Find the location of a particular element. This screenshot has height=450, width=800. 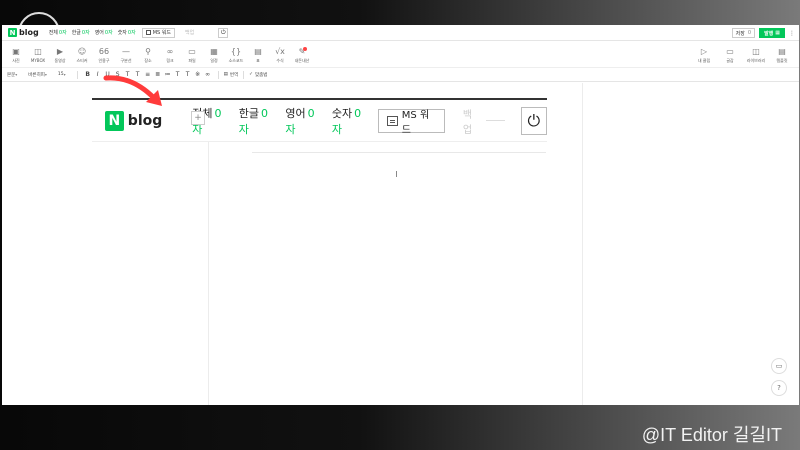

my-clip-icon: ▷ is located at coordinates (704, 51).